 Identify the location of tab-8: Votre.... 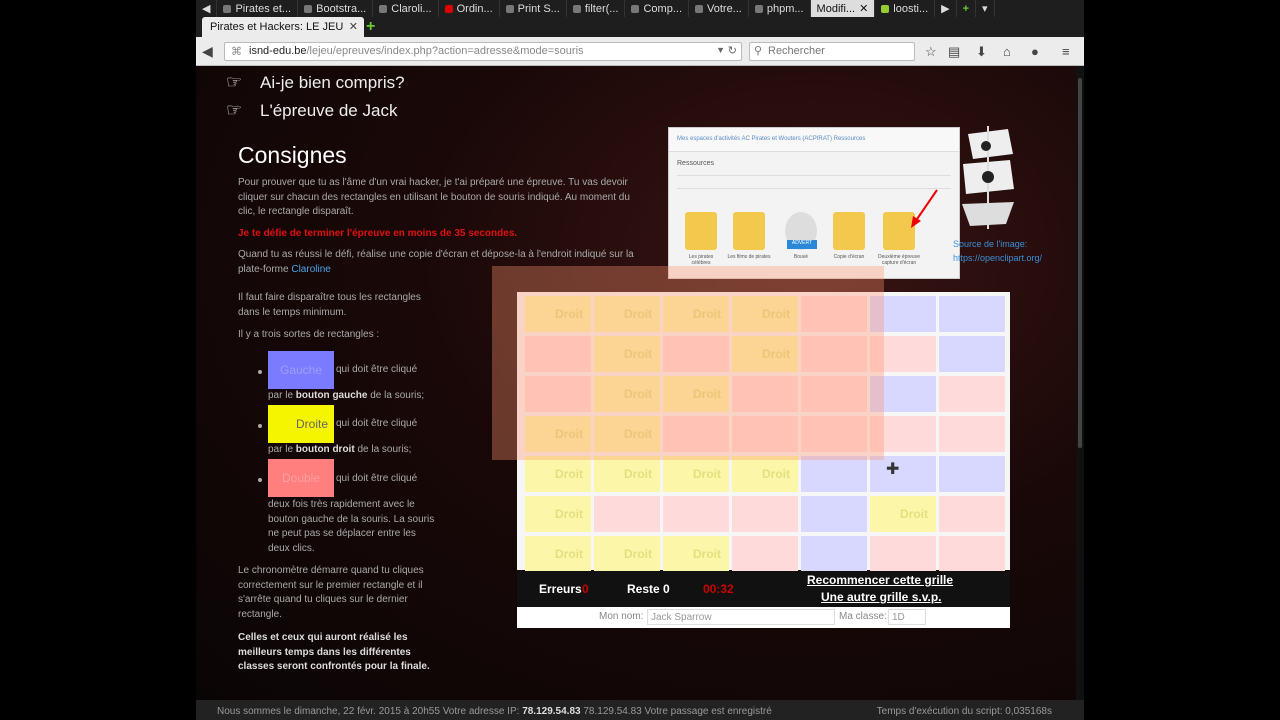
(719, 8).